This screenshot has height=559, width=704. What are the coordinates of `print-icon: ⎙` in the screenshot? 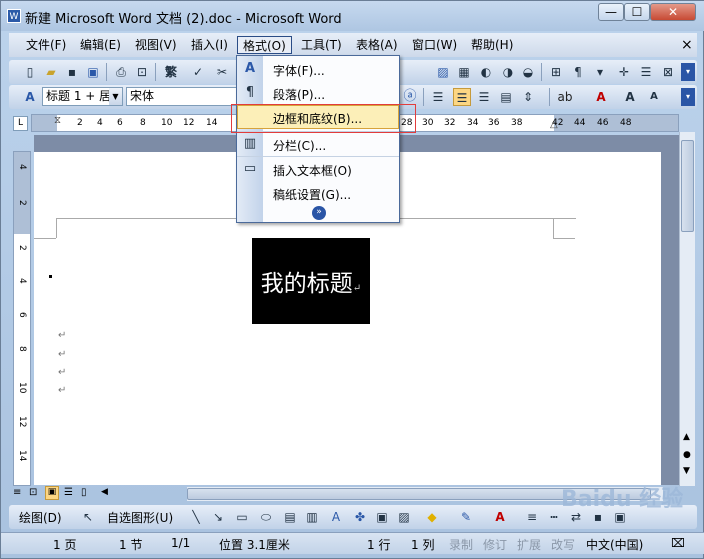 It's located at (121, 72).